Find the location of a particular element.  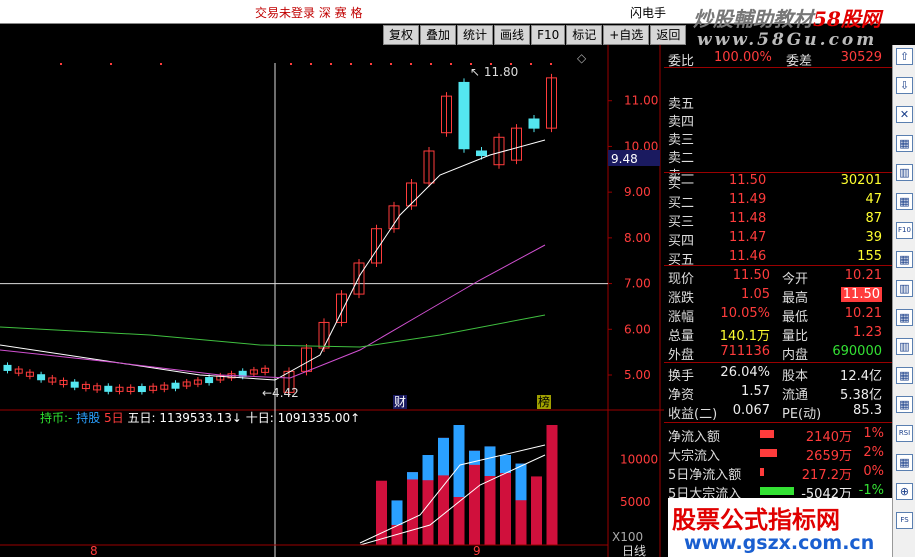

up-arrow-icon: ⇧ is located at coordinates (904, 56).